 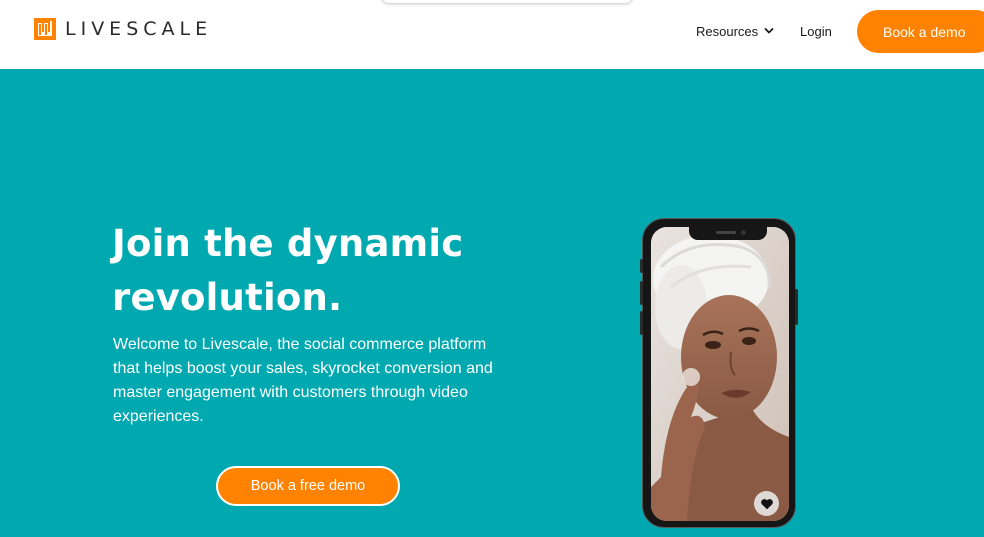 I want to click on phone-video-screen, so click(x=720, y=374).